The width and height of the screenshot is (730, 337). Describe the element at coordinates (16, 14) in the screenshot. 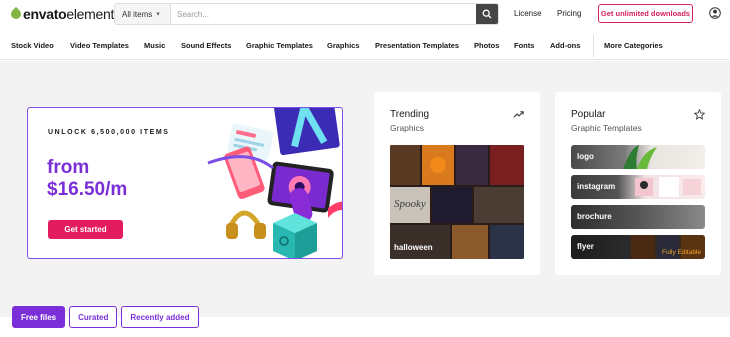

I see `leaf-icon` at that location.